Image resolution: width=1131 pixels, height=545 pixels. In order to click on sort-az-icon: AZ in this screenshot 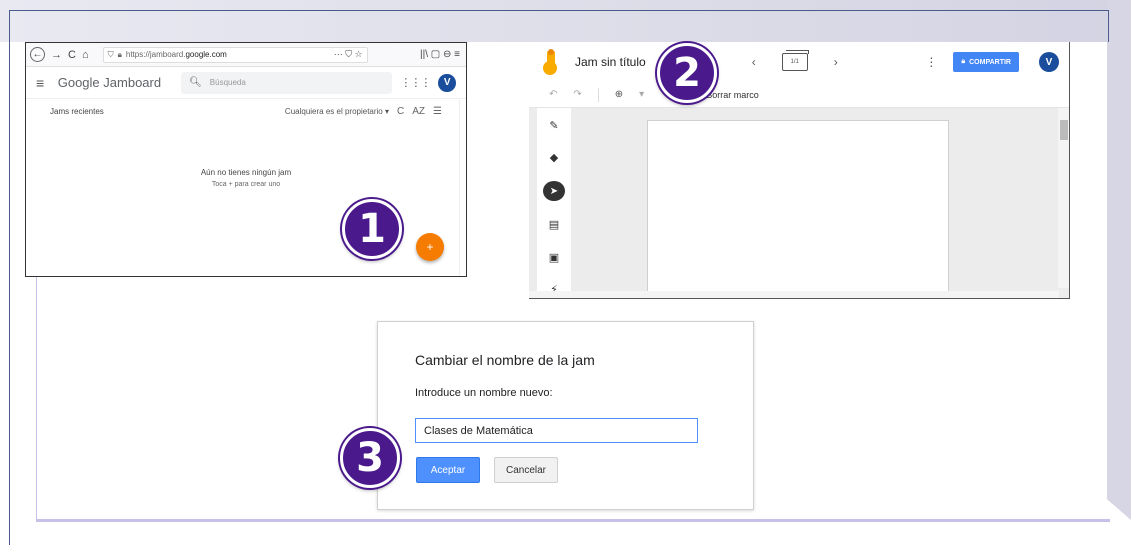, I will do `click(418, 111)`.